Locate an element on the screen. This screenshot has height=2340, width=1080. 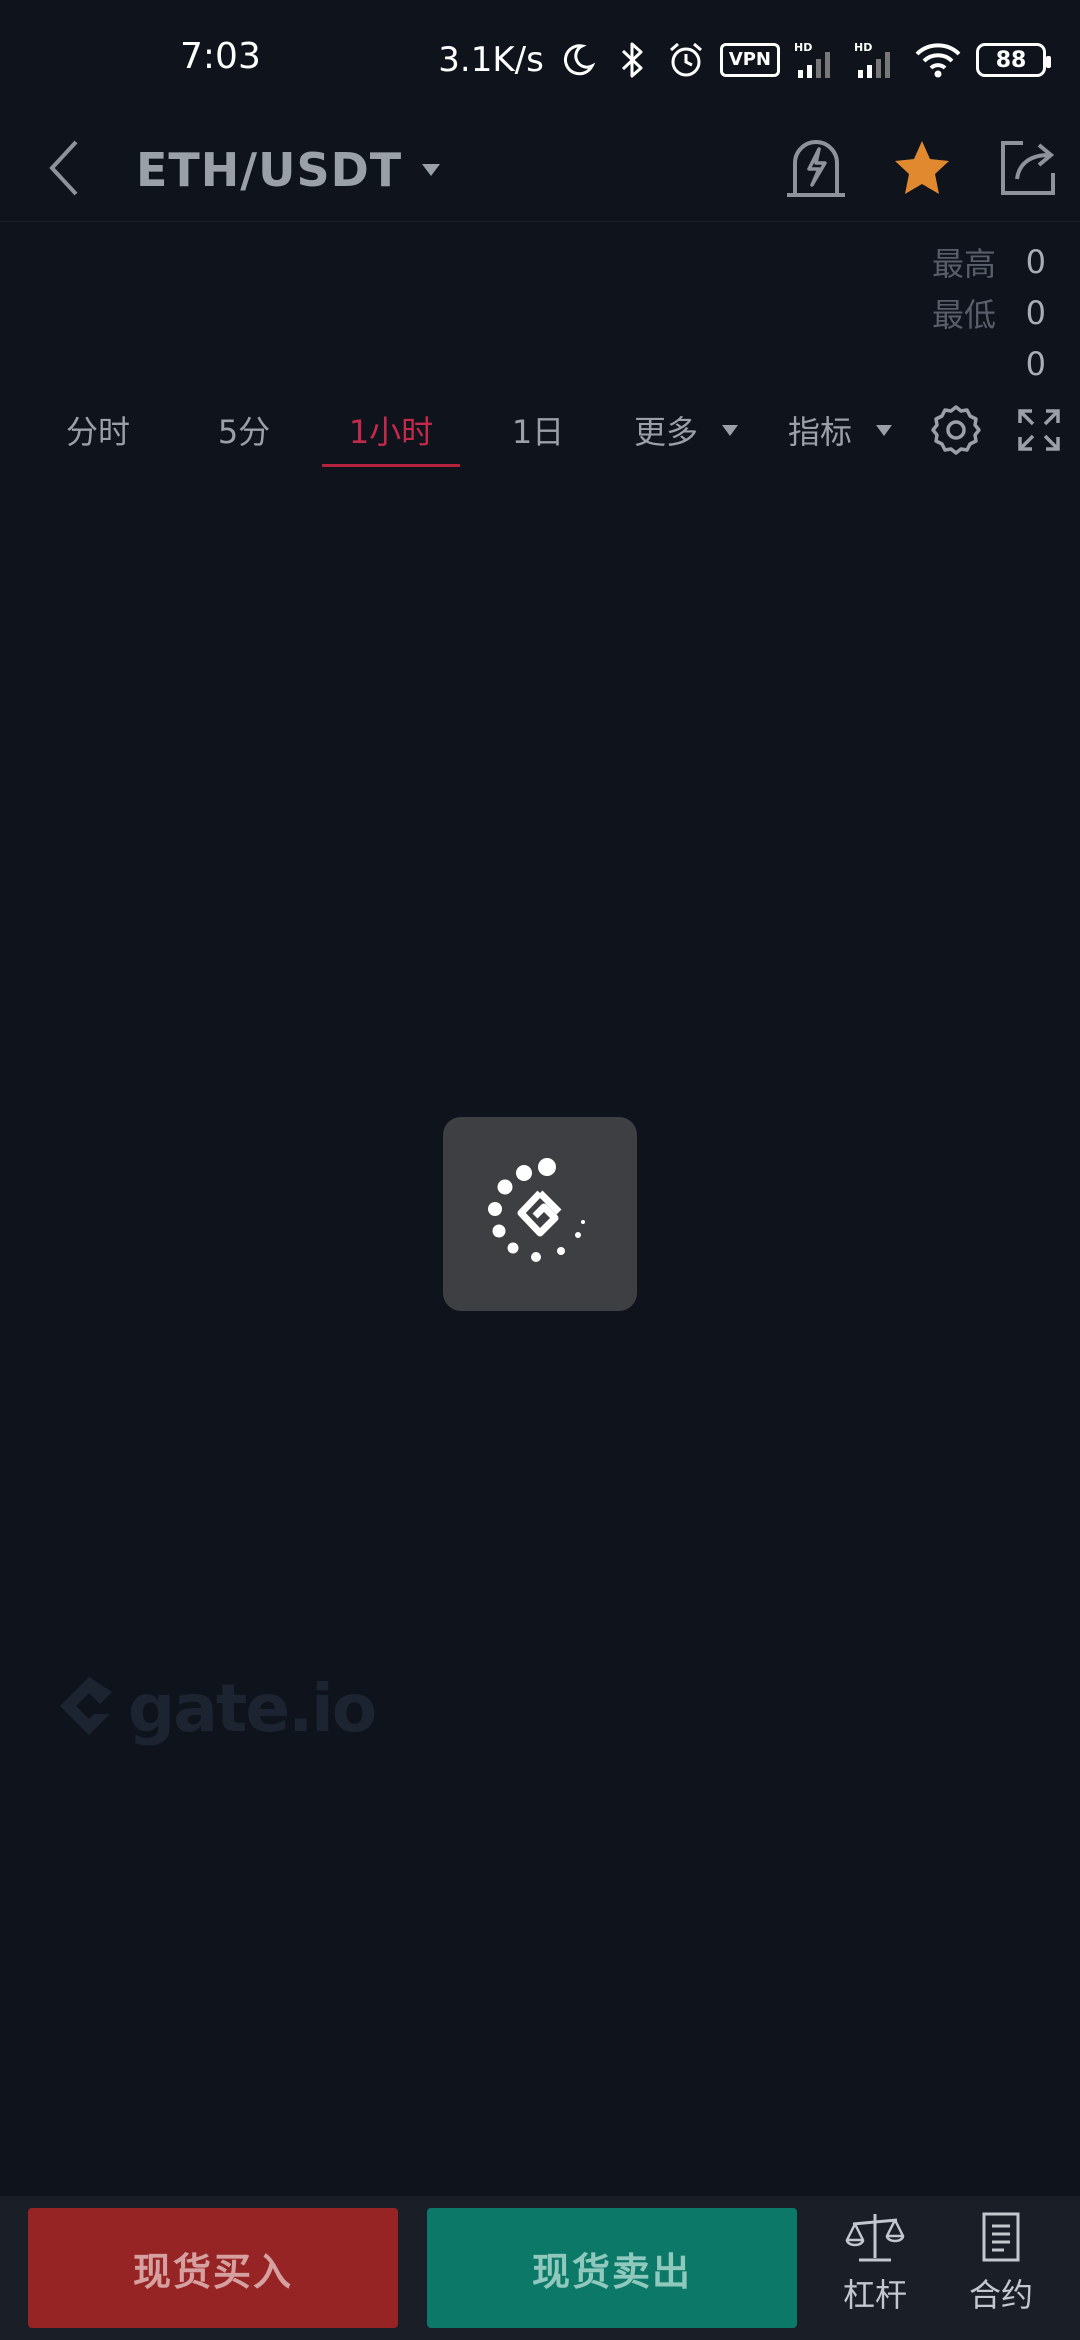
price-alert-button is located at coordinates (816, 168).